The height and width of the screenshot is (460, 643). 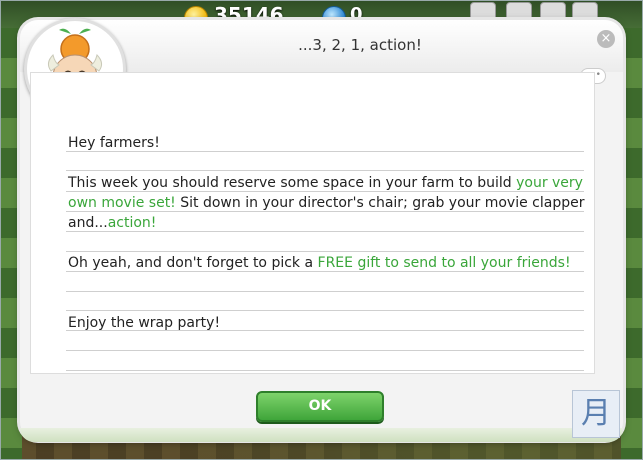 I want to click on greeting-text: Hey farmers!, so click(x=114, y=143).